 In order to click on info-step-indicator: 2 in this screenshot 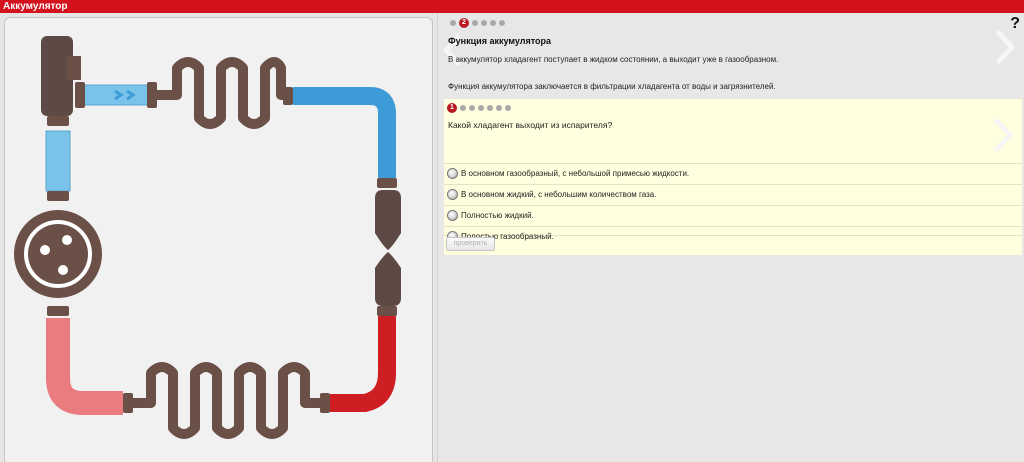, I will do `click(477, 23)`.